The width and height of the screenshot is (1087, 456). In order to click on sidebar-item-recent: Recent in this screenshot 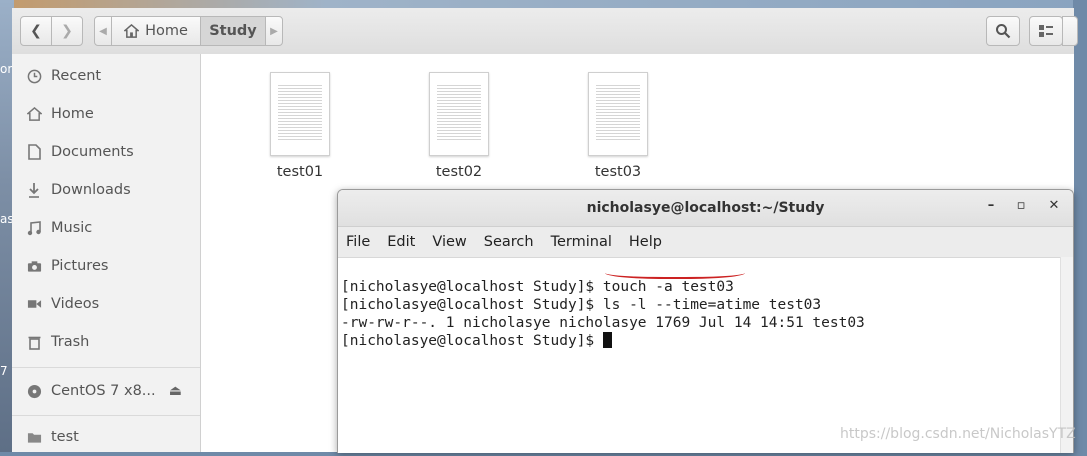, I will do `click(106, 76)`.